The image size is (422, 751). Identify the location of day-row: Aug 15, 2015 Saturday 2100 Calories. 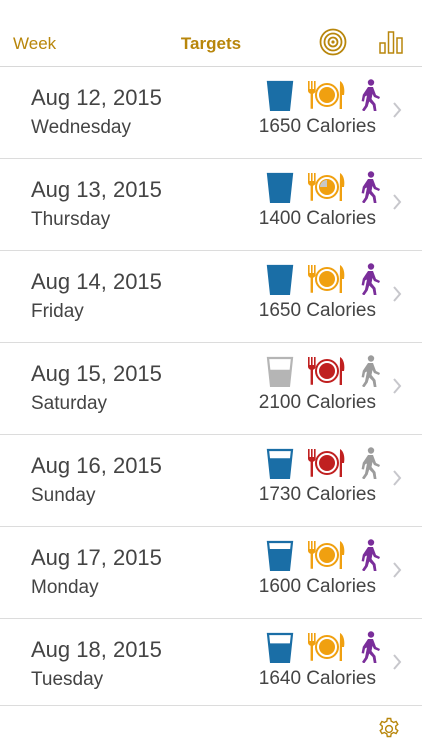
(211, 389).